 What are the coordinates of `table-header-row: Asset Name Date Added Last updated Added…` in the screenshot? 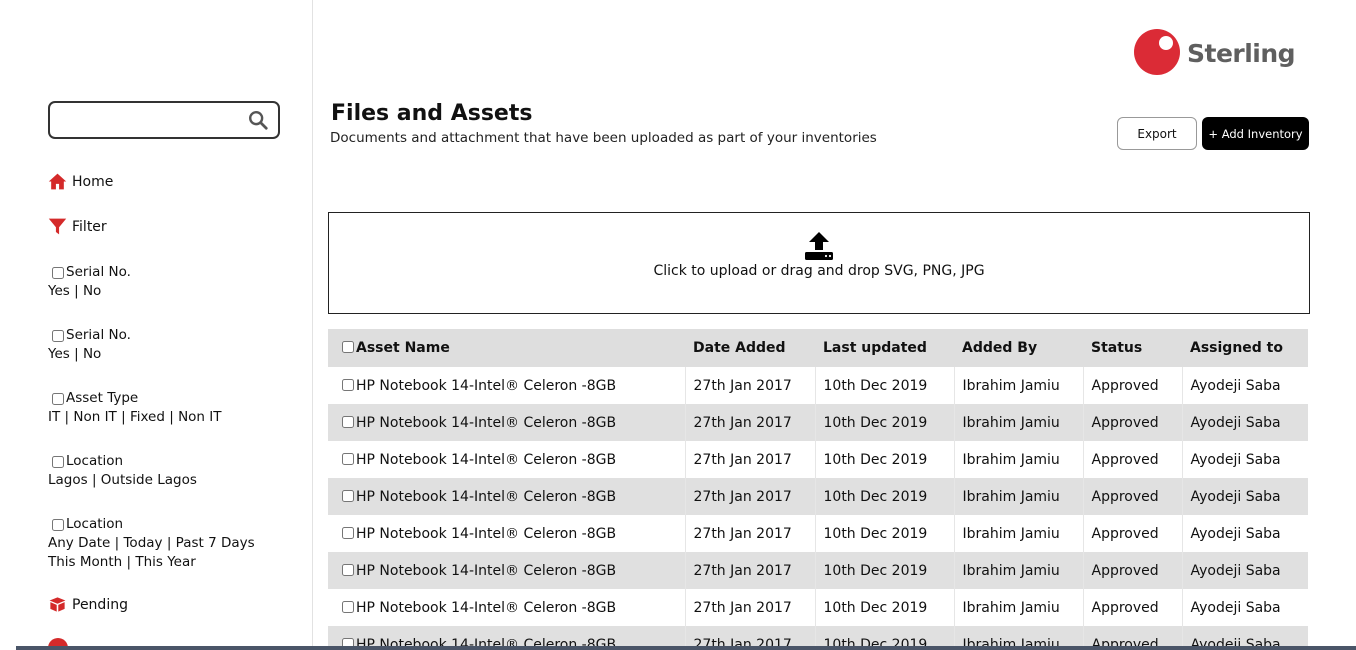 It's located at (818, 348).